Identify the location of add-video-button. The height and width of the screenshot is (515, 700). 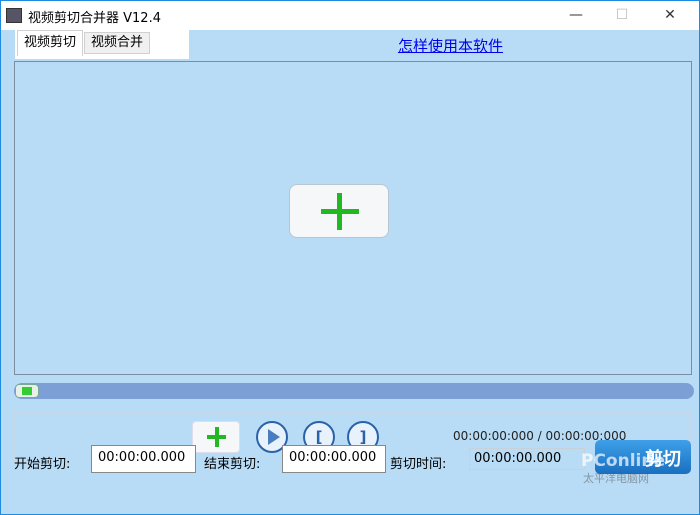
(339, 211).